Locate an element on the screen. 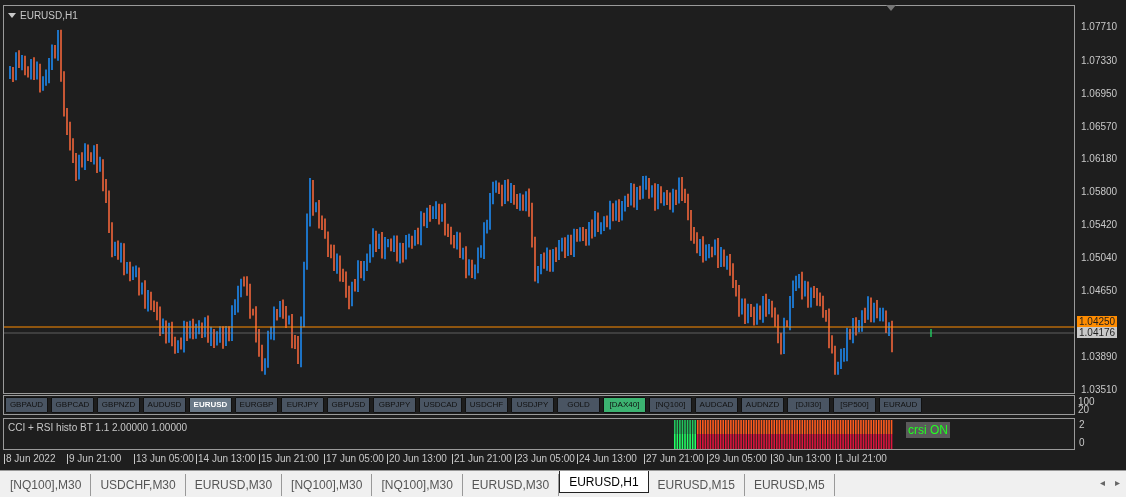 The height and width of the screenshot is (497, 1126). time-axis-label: 24 Jun 13:00 is located at coordinates (607, 459).